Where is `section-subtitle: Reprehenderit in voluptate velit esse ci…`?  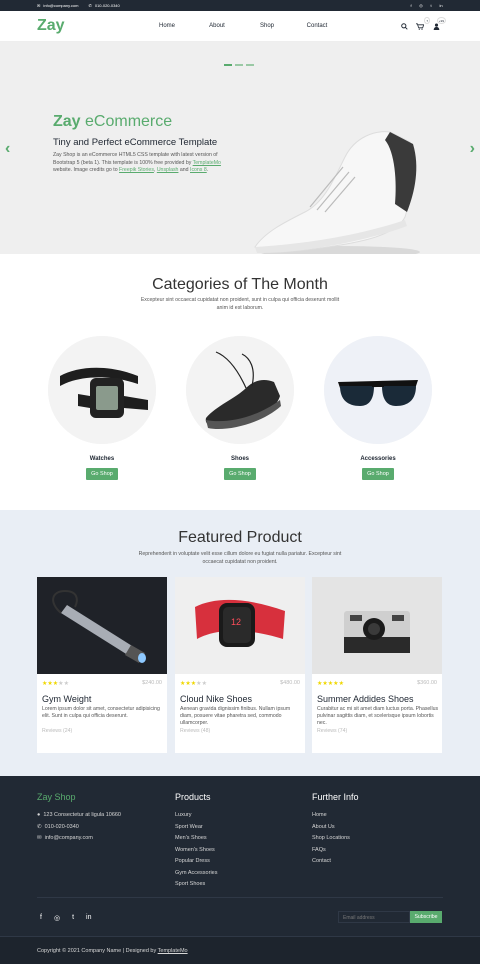 section-subtitle: Reprehenderit in voluptate velit esse ci… is located at coordinates (240, 558).